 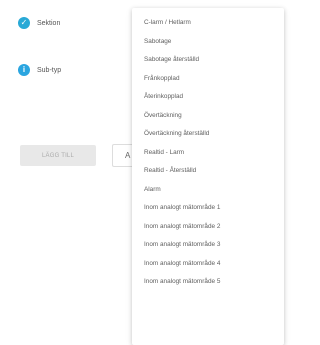 What do you see at coordinates (208, 208) in the screenshot?
I see `dropdown-option: Inom analogt mätområde 1` at bounding box center [208, 208].